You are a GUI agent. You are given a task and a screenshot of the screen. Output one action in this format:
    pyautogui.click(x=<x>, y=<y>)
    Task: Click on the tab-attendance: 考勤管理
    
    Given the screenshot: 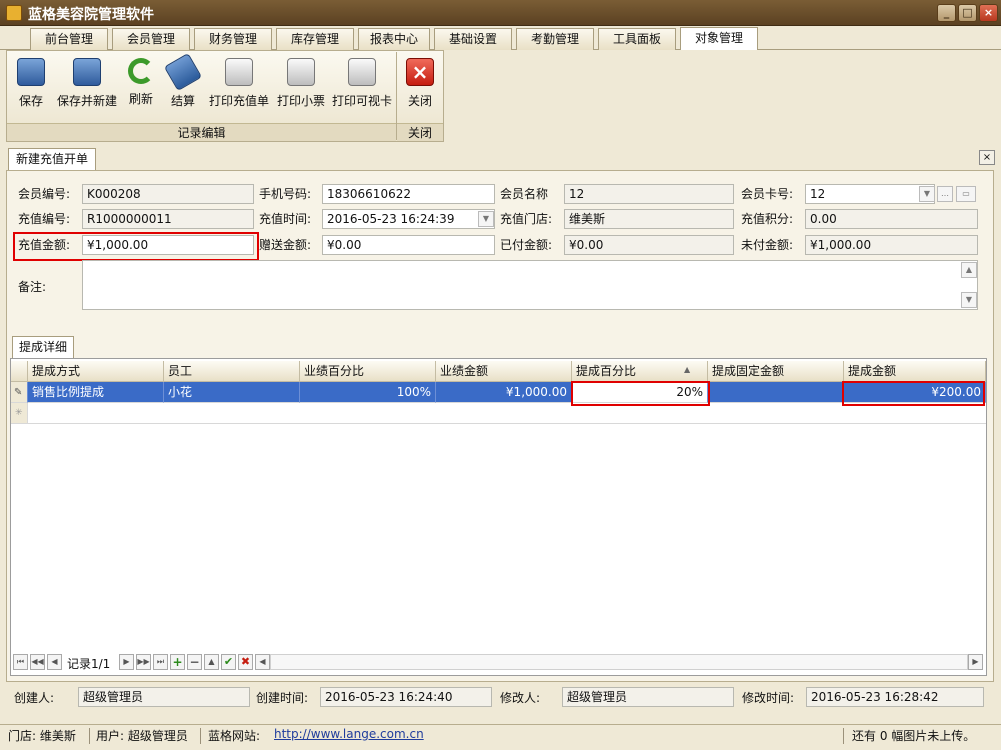 What is the action you would take?
    pyautogui.click(x=555, y=39)
    